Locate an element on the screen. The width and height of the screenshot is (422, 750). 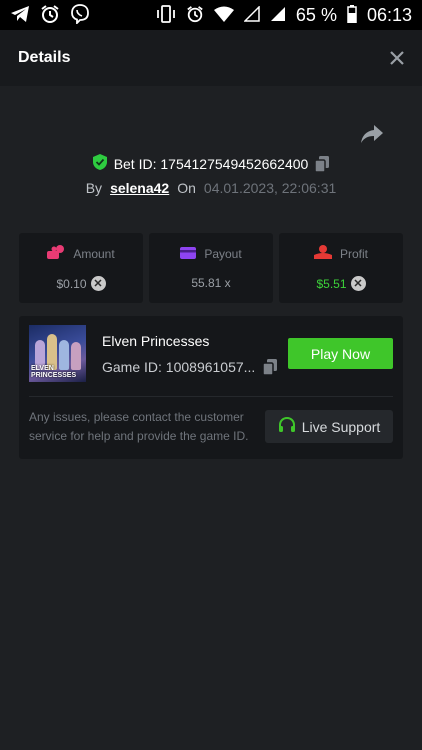
payout-value: 55.81 x is located at coordinates (211, 282).